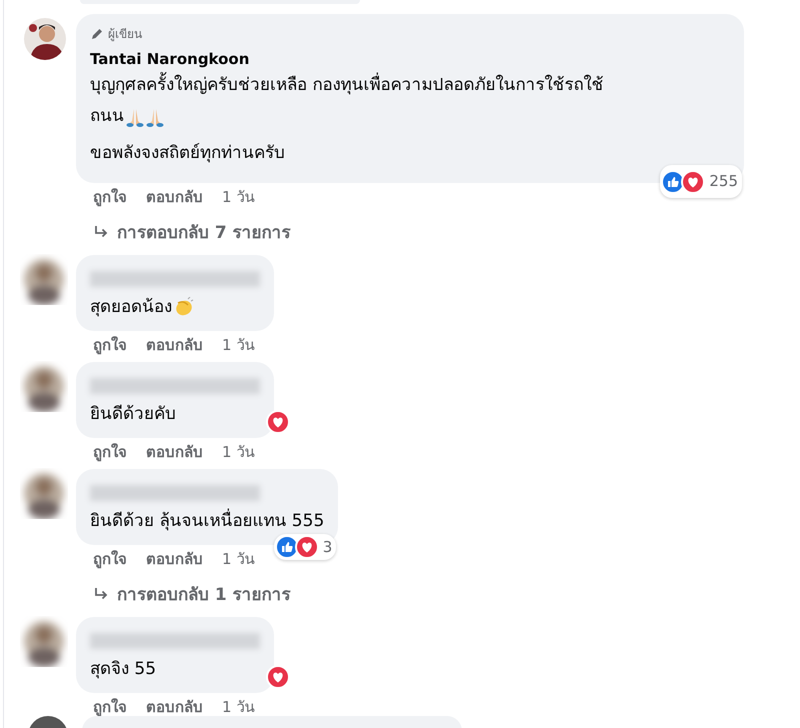 The width and height of the screenshot is (800, 728). What do you see at coordinates (192, 593) in the screenshot?
I see `view-replies-link: การตอบกลับ 1 รายการ` at bounding box center [192, 593].